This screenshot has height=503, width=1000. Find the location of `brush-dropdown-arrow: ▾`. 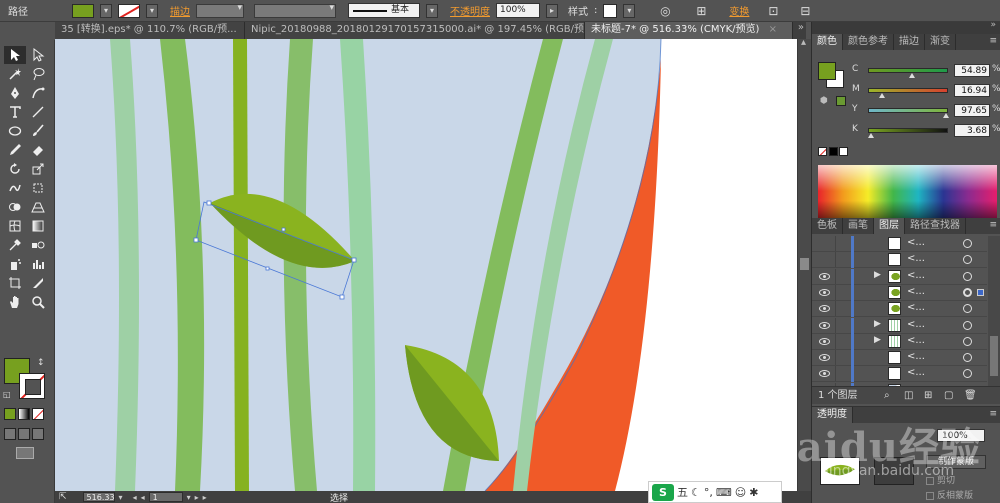

brush-dropdown-arrow: ▾ is located at coordinates (432, 10).